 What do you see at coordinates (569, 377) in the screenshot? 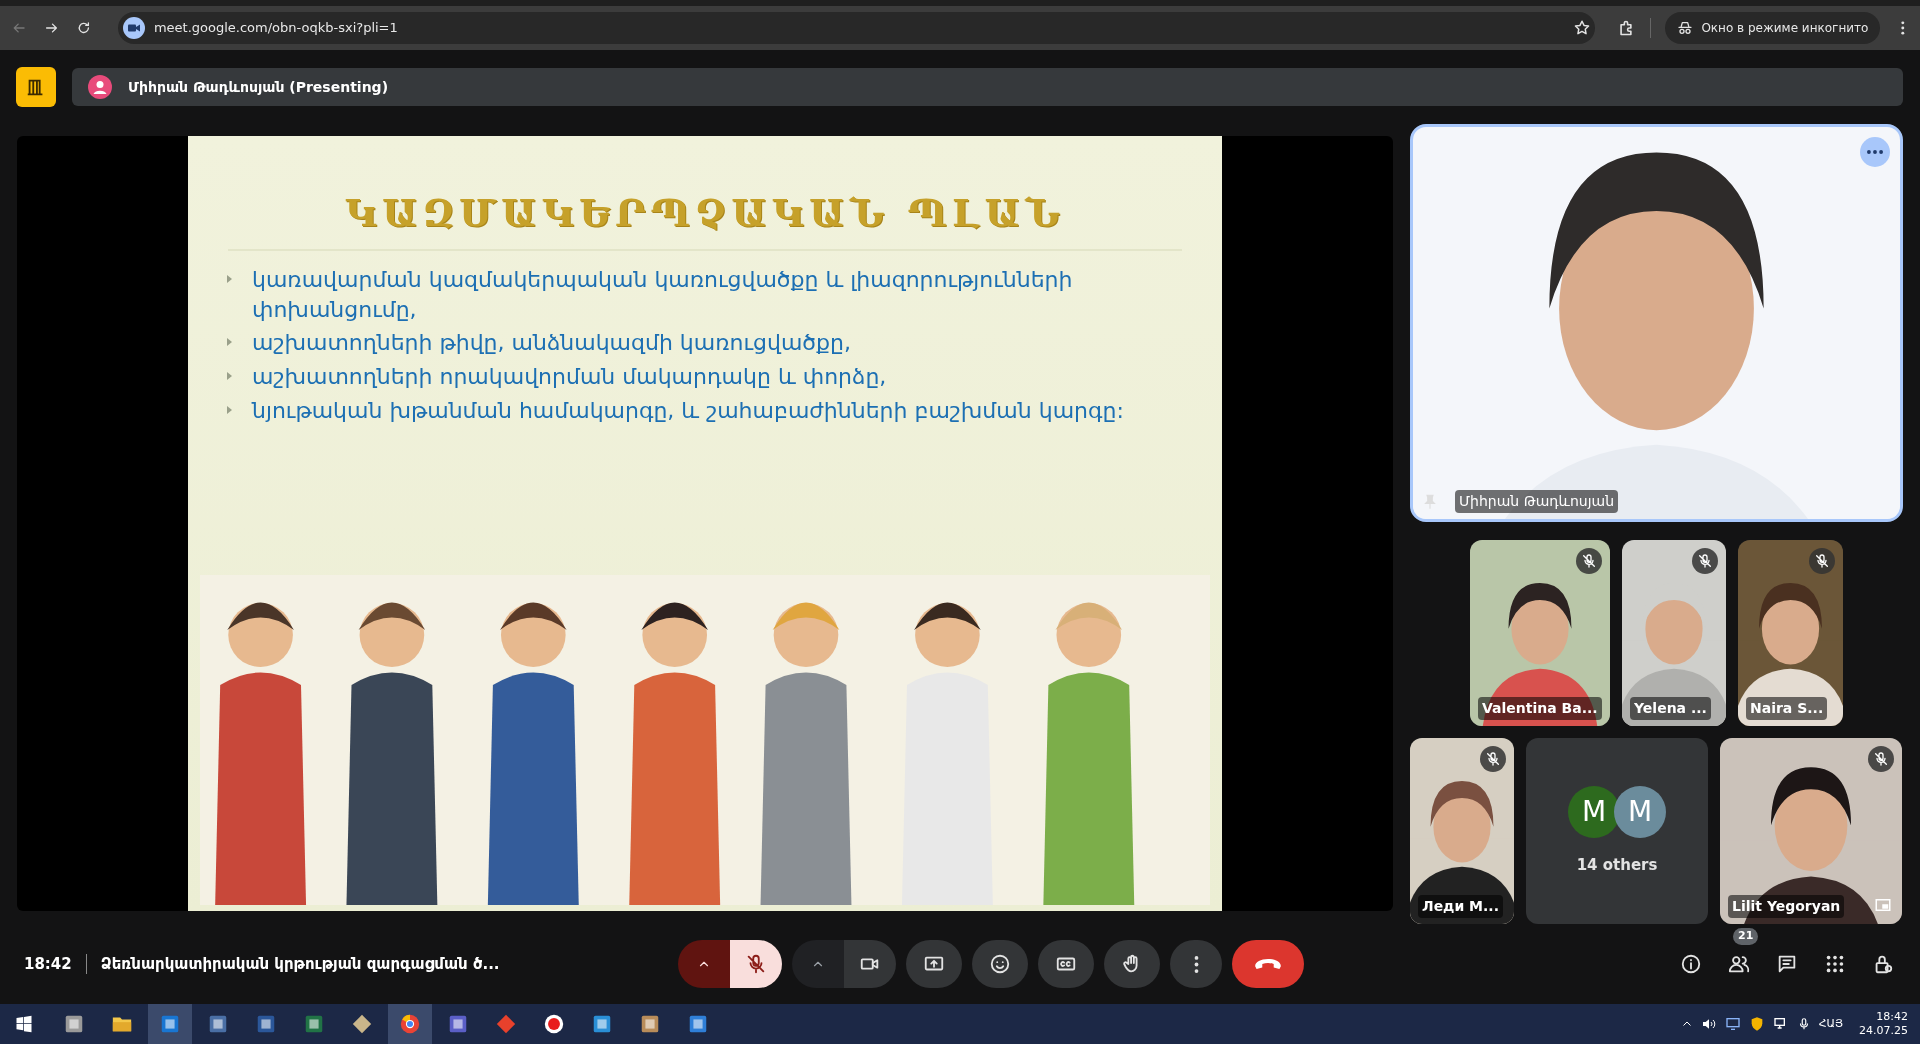
I see `bullet-text: աշխատողների որակավորման մակարդակը և փորձը,` at bounding box center [569, 377].